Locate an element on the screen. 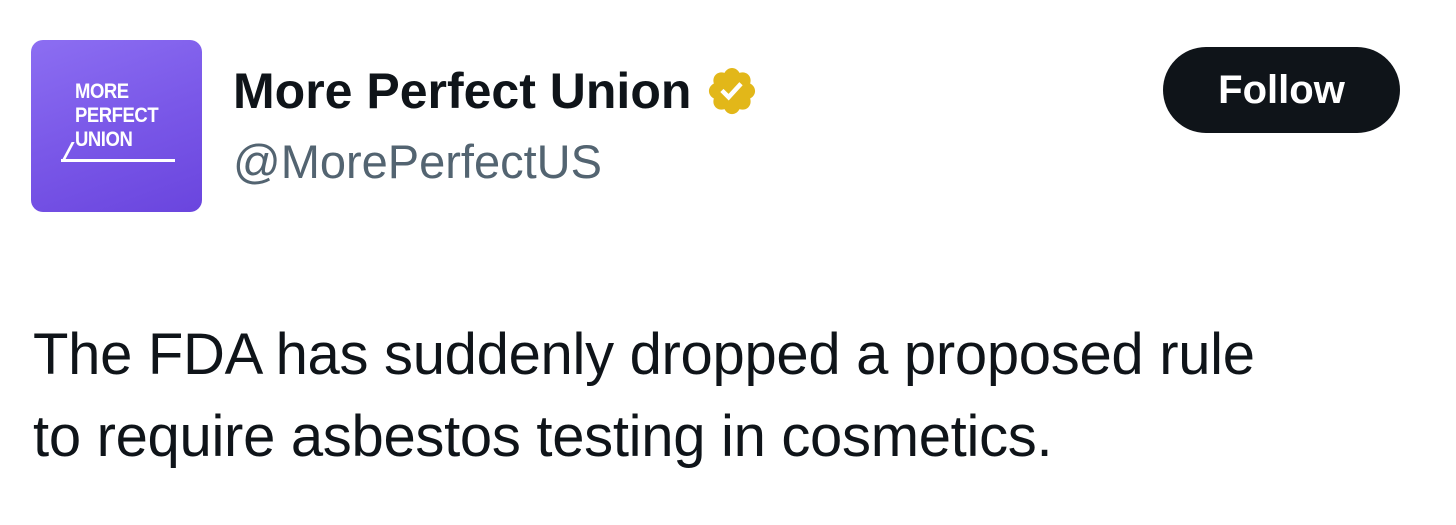 This screenshot has width=1456, height=525. display-name: More Perfect Union is located at coordinates (462, 91).